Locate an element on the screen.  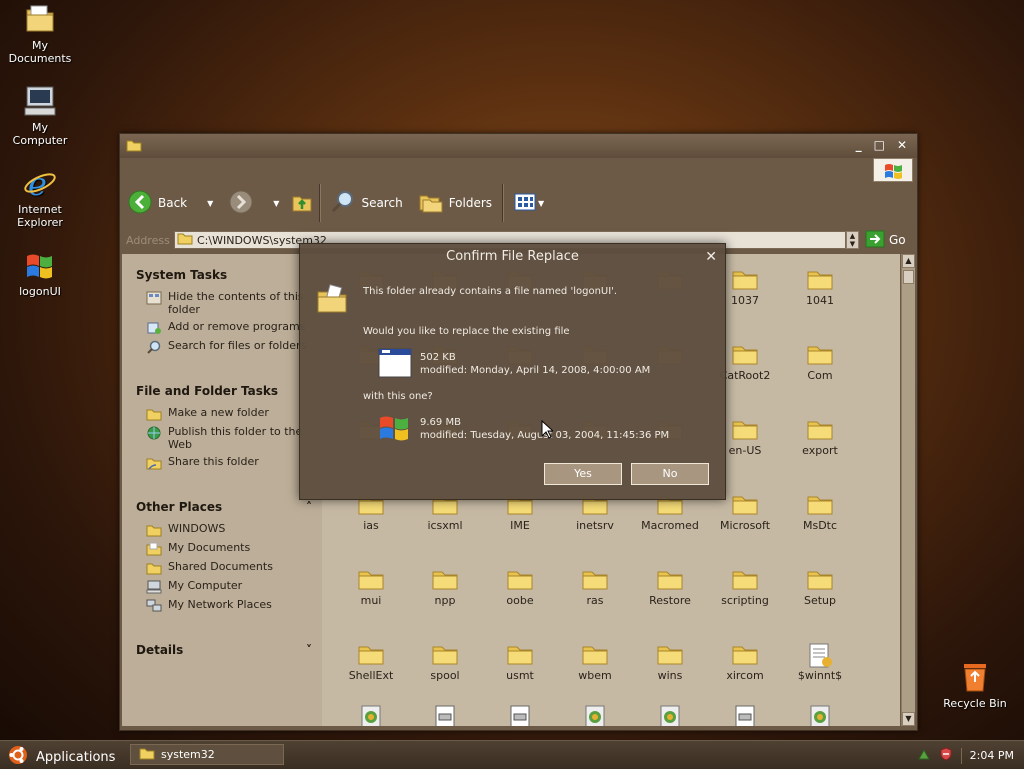
folder-item: mui is located at coordinates (371, 587).